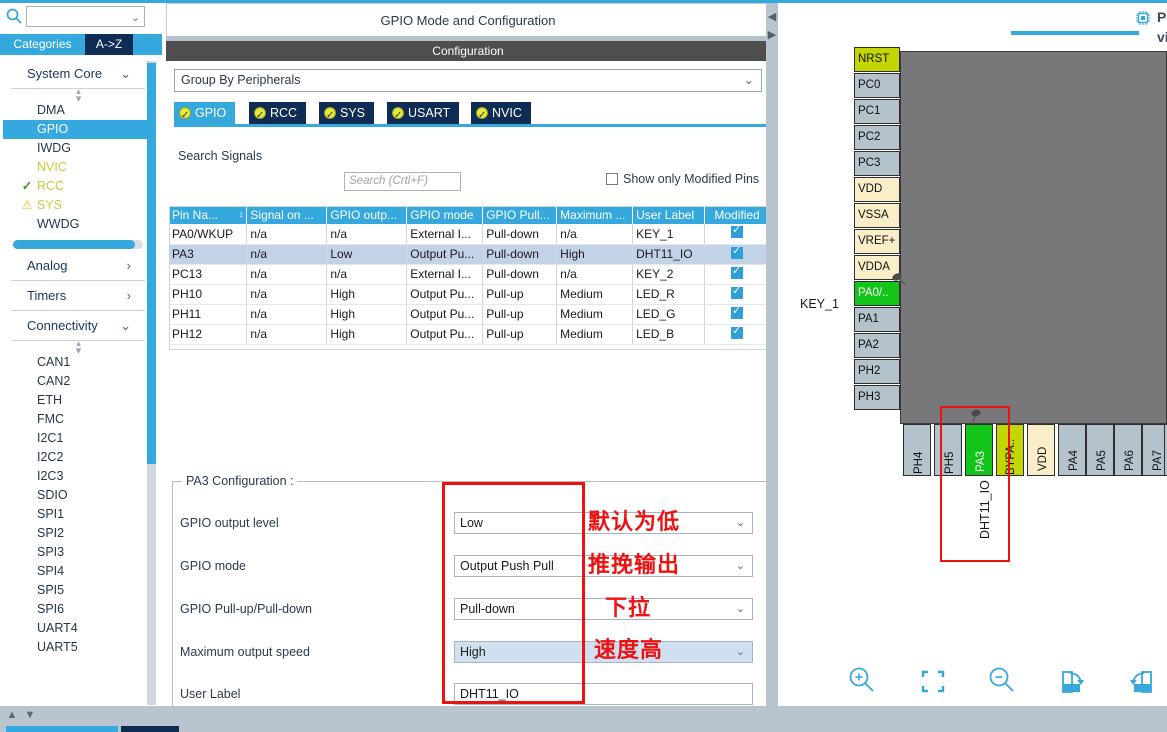  I want to click on sidebar-item-wwdg: WWDG, so click(78, 224).